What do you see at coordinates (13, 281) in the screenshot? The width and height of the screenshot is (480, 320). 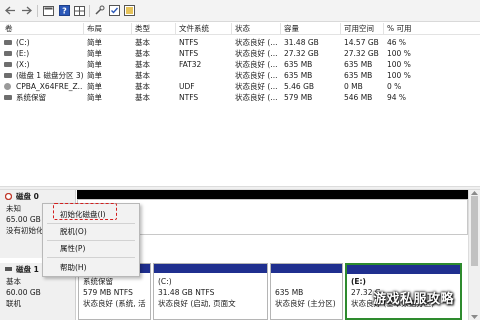 I see `disk1-type: 基本` at bounding box center [13, 281].